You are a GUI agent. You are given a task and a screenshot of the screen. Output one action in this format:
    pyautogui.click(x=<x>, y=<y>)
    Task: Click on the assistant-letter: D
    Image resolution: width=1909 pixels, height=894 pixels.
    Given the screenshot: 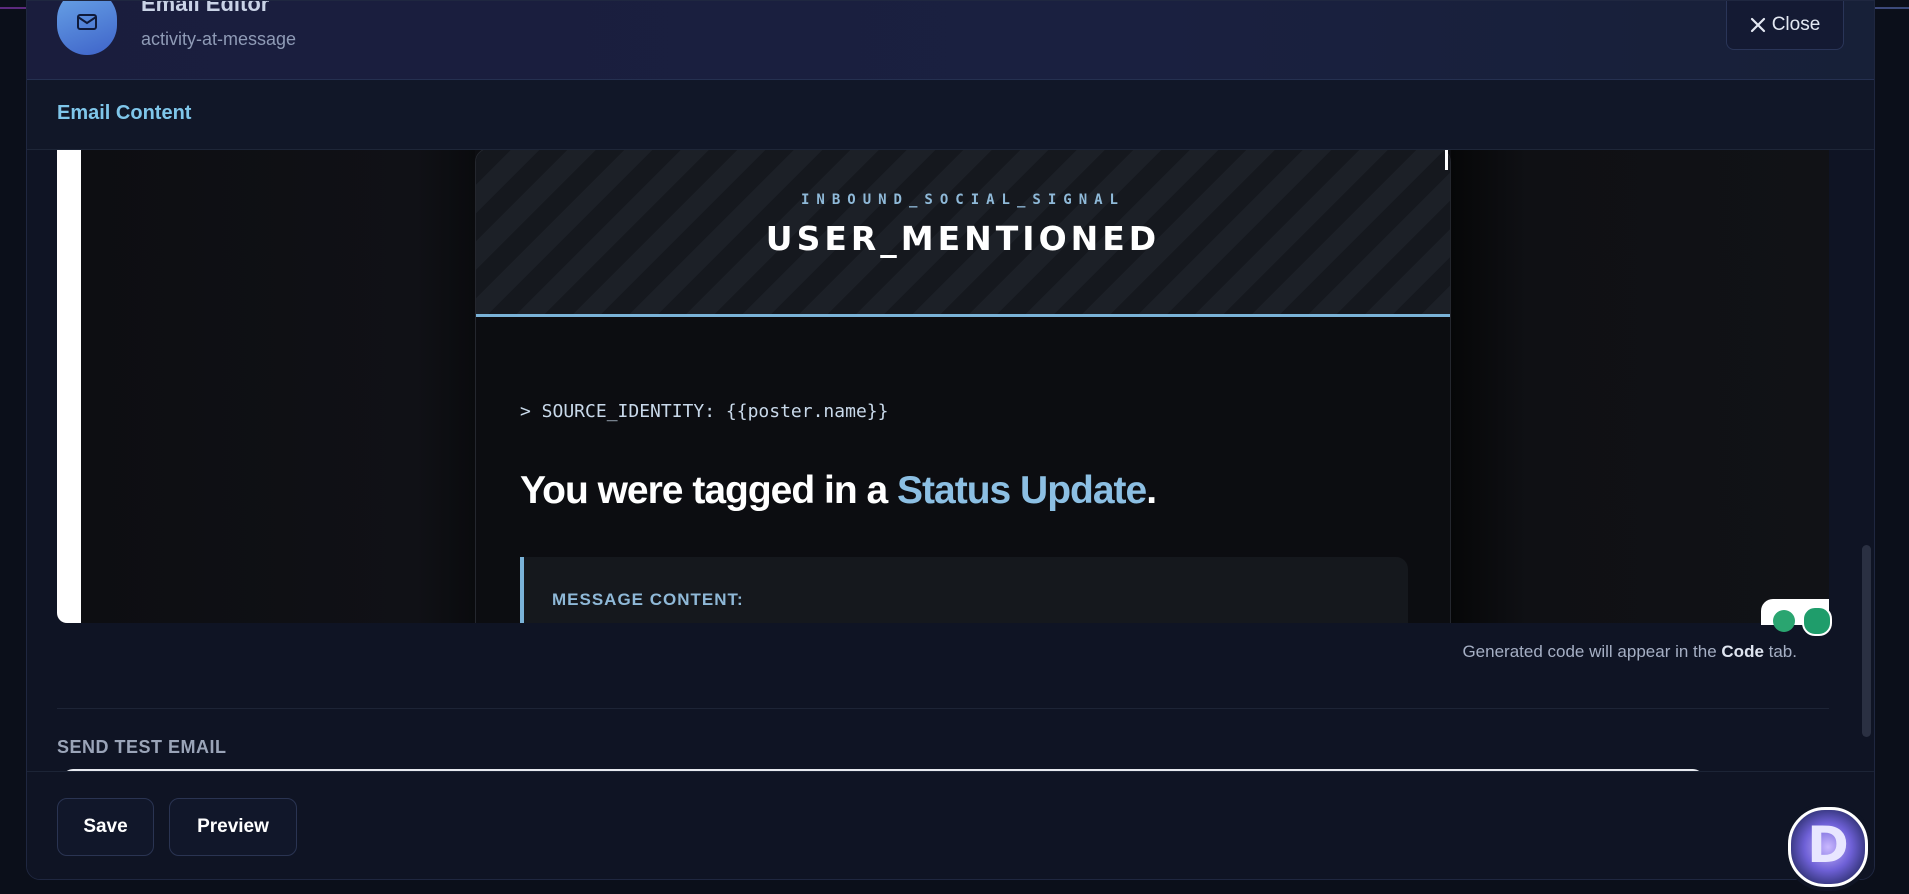 What is the action you would take?
    pyautogui.click(x=1828, y=845)
    